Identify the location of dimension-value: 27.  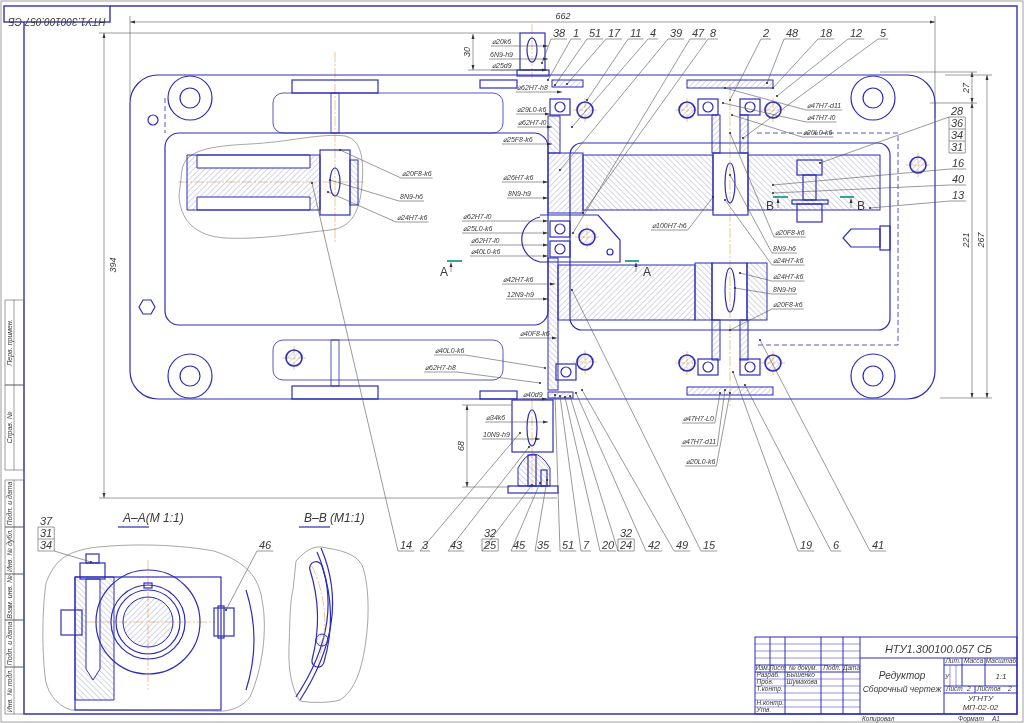
(966, 88).